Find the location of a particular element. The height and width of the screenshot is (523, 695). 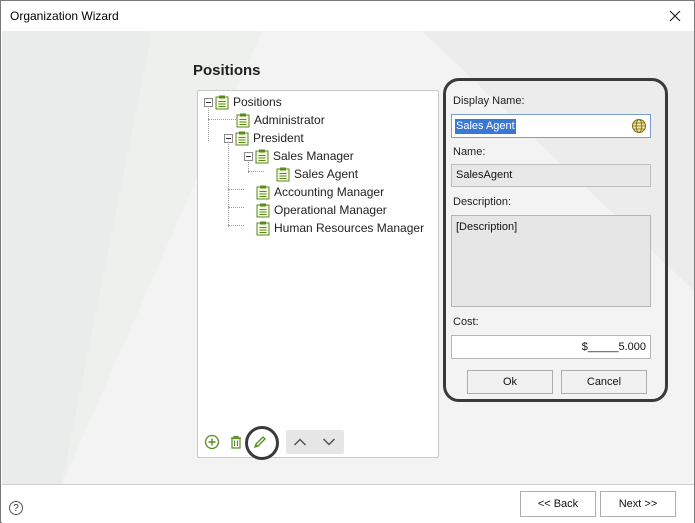

reorder-buttons is located at coordinates (315, 442).